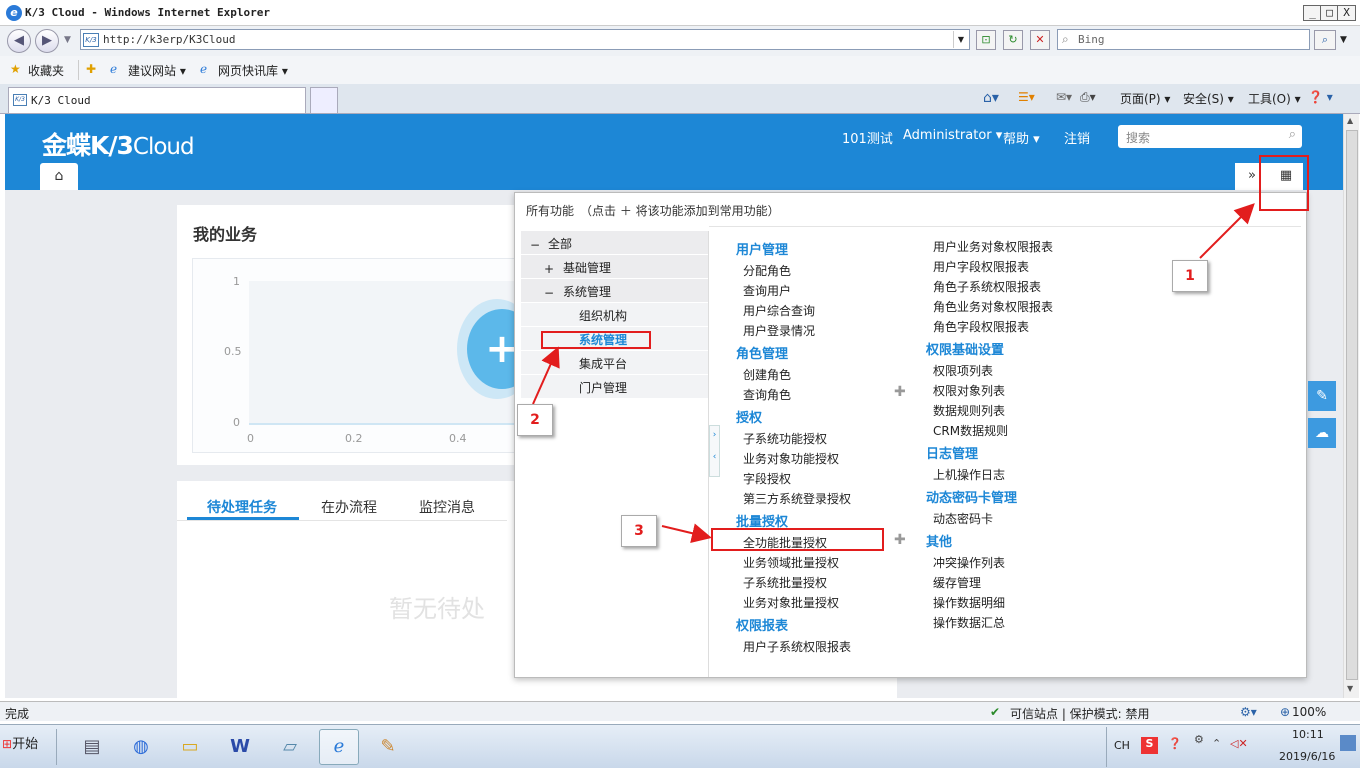 Image resolution: width=1360 pixels, height=768 pixels. Describe the element at coordinates (639, 531) in the screenshot. I see `annotation-label-3: 3` at that location.